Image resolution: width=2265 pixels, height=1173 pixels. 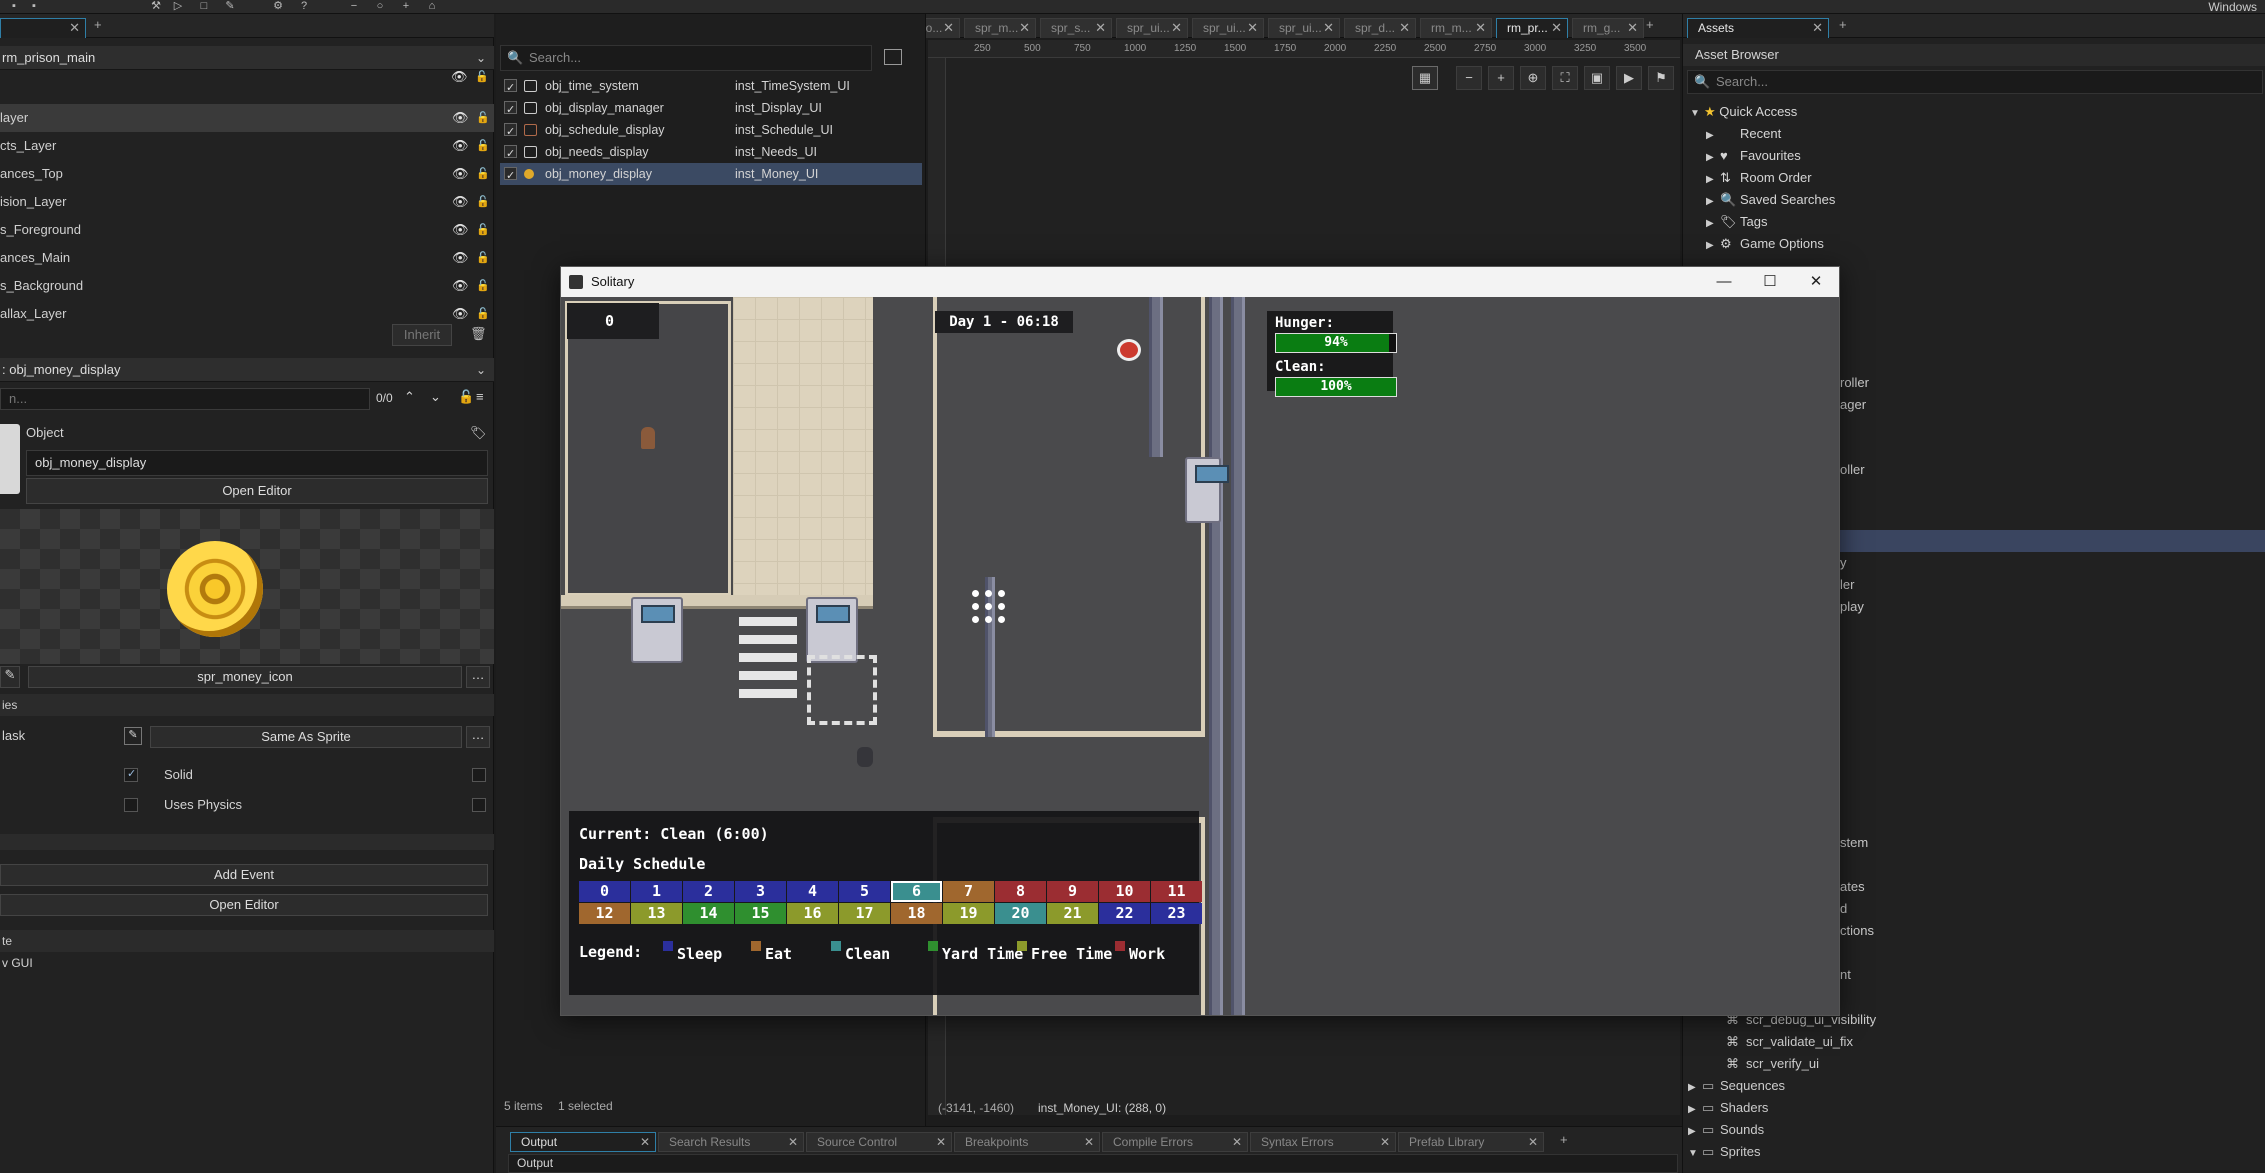 What do you see at coordinates (257, 463) in the screenshot?
I see `object-name-field: obj_money_display` at bounding box center [257, 463].